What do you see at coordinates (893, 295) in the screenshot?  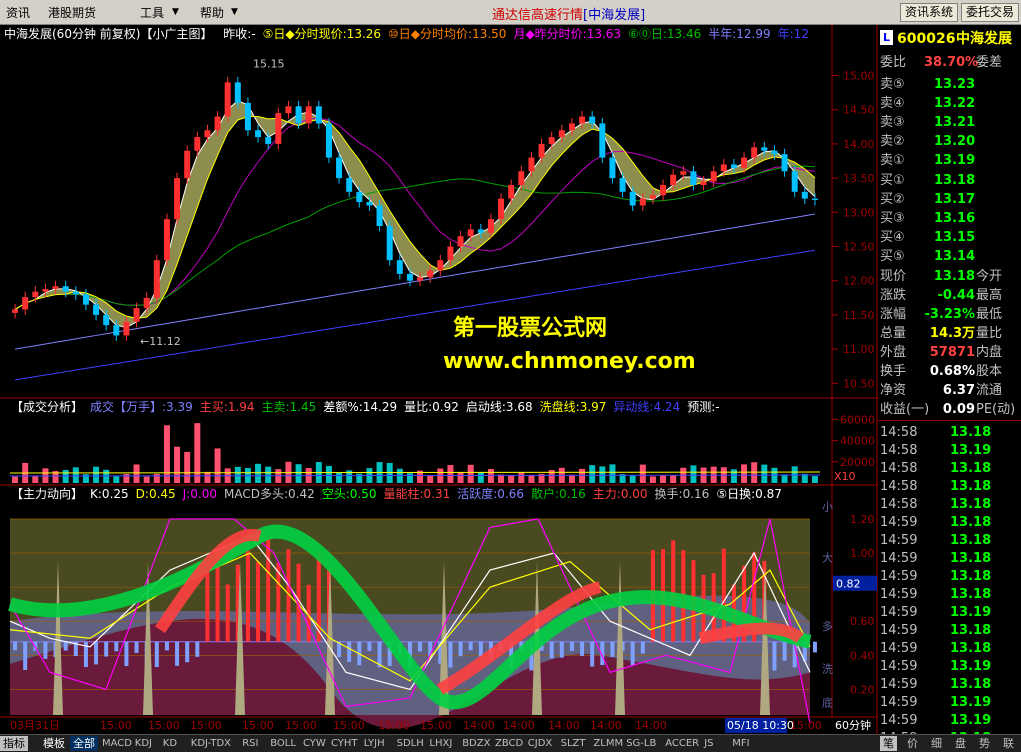 I see `stat-label: 涨跌` at bounding box center [893, 295].